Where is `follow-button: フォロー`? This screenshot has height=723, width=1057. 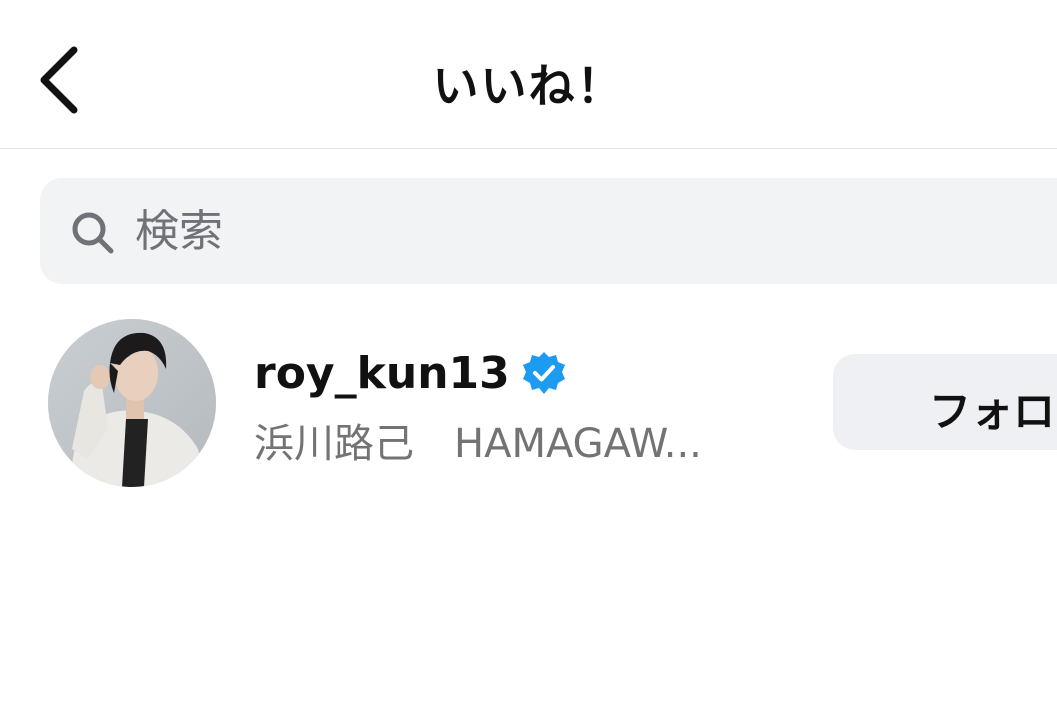
follow-button: フォロー is located at coordinates (945, 402).